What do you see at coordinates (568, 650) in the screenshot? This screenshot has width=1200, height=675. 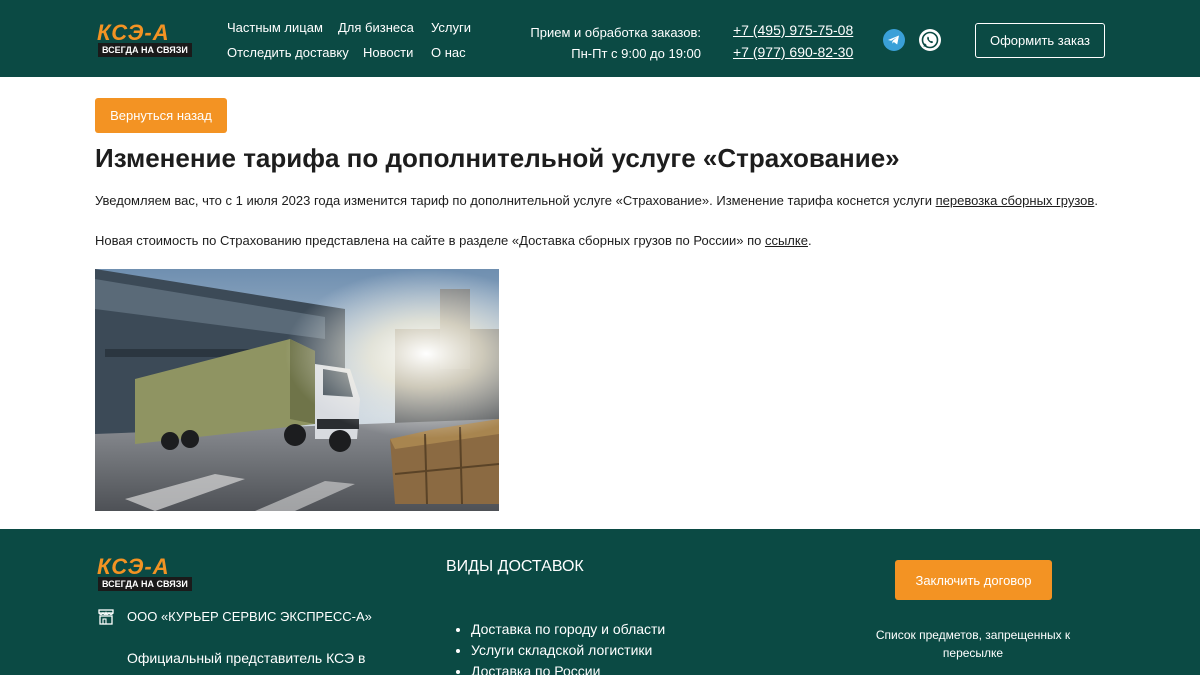 I see `delivery-item-warehouse: Услуги складской логистики` at bounding box center [568, 650].